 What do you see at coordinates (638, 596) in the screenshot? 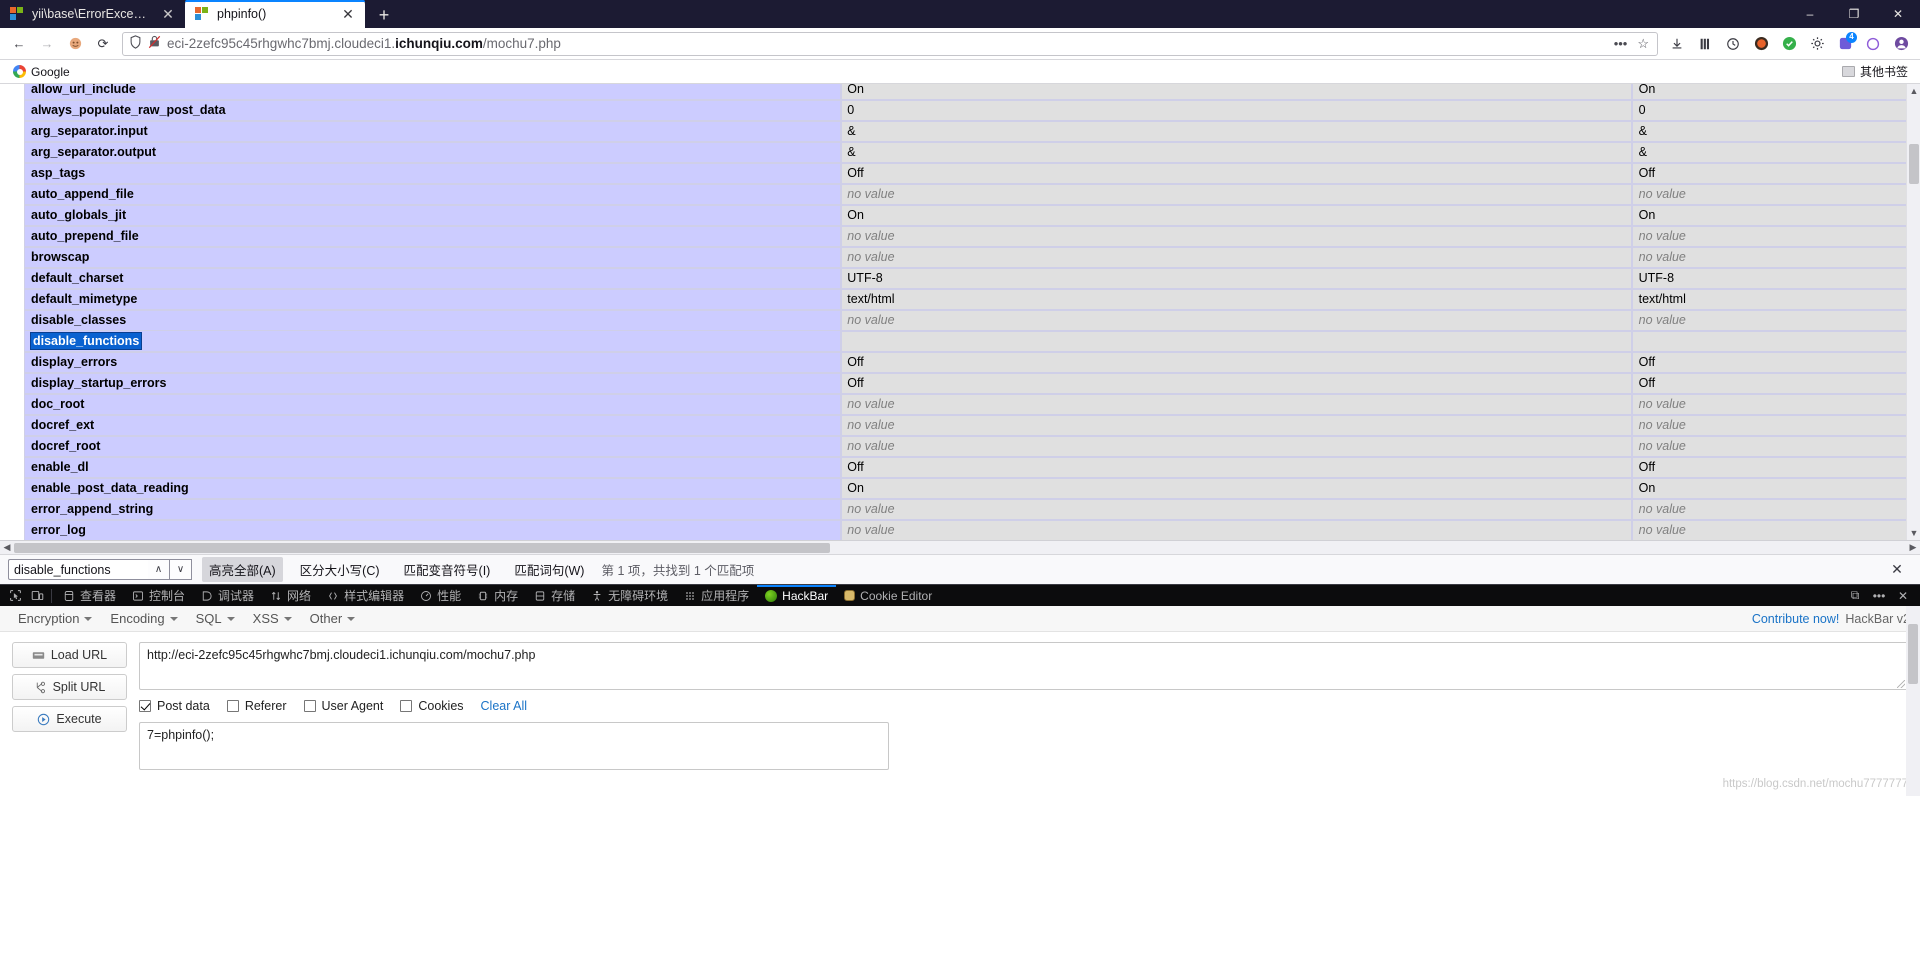
I see `devtools-tab-label: 无障碍环境` at bounding box center [638, 596].